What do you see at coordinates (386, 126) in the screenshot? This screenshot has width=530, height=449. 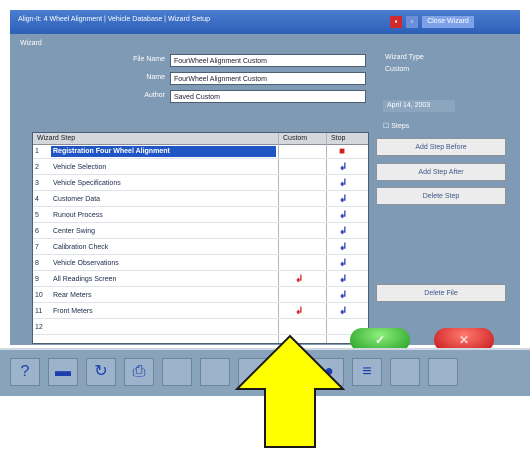 I see `steps-checkbox-icon: ☐` at bounding box center [386, 126].